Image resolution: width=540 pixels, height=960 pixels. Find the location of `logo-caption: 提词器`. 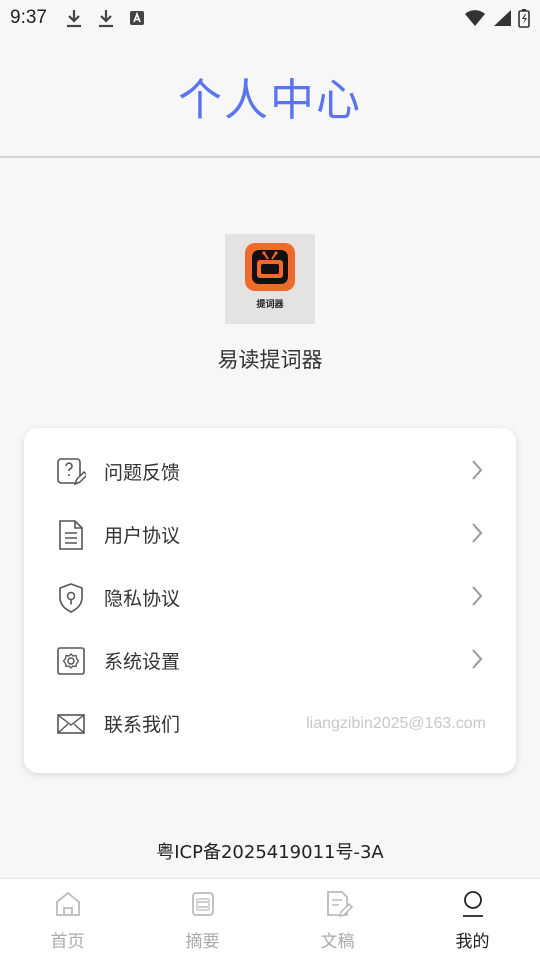

logo-caption: 提词器 is located at coordinates (270, 304).